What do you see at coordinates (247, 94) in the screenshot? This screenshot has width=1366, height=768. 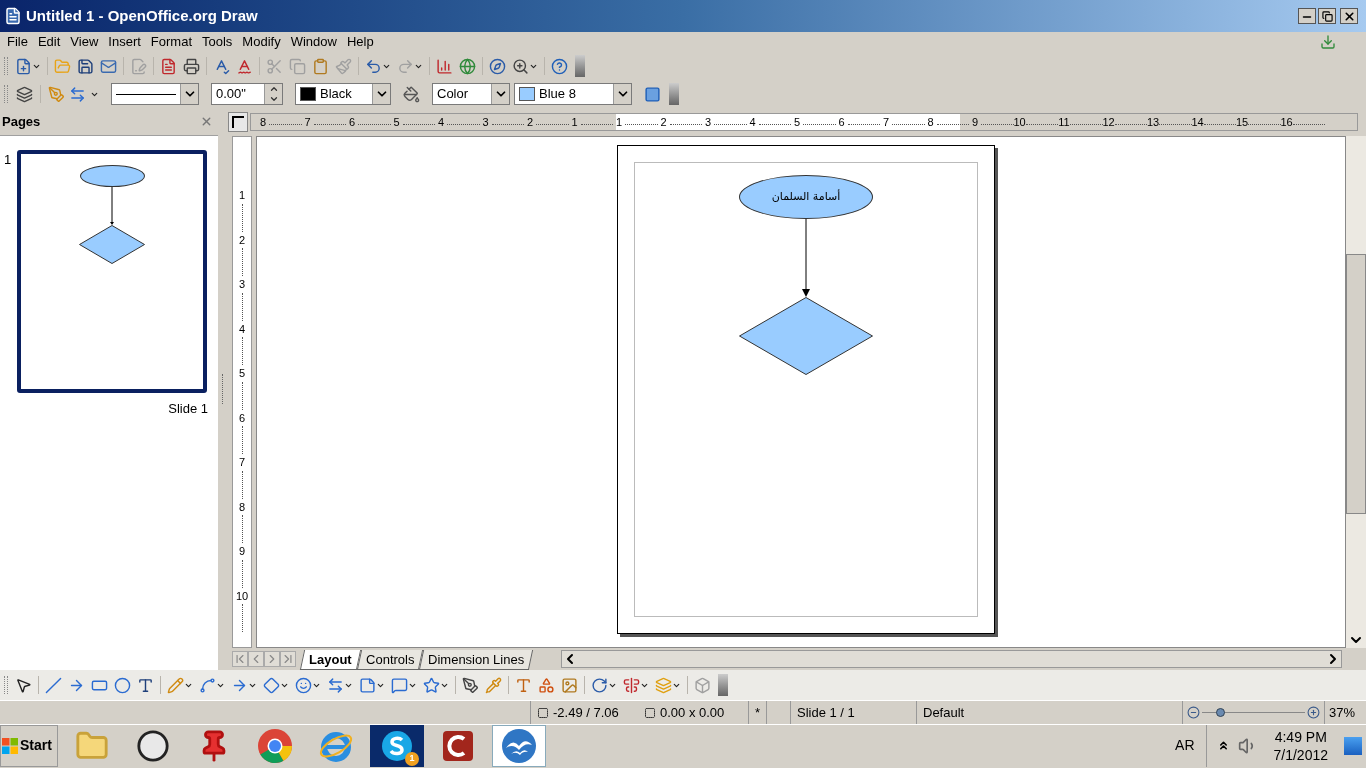 I see `line-width-field: 0.00"` at bounding box center [247, 94].